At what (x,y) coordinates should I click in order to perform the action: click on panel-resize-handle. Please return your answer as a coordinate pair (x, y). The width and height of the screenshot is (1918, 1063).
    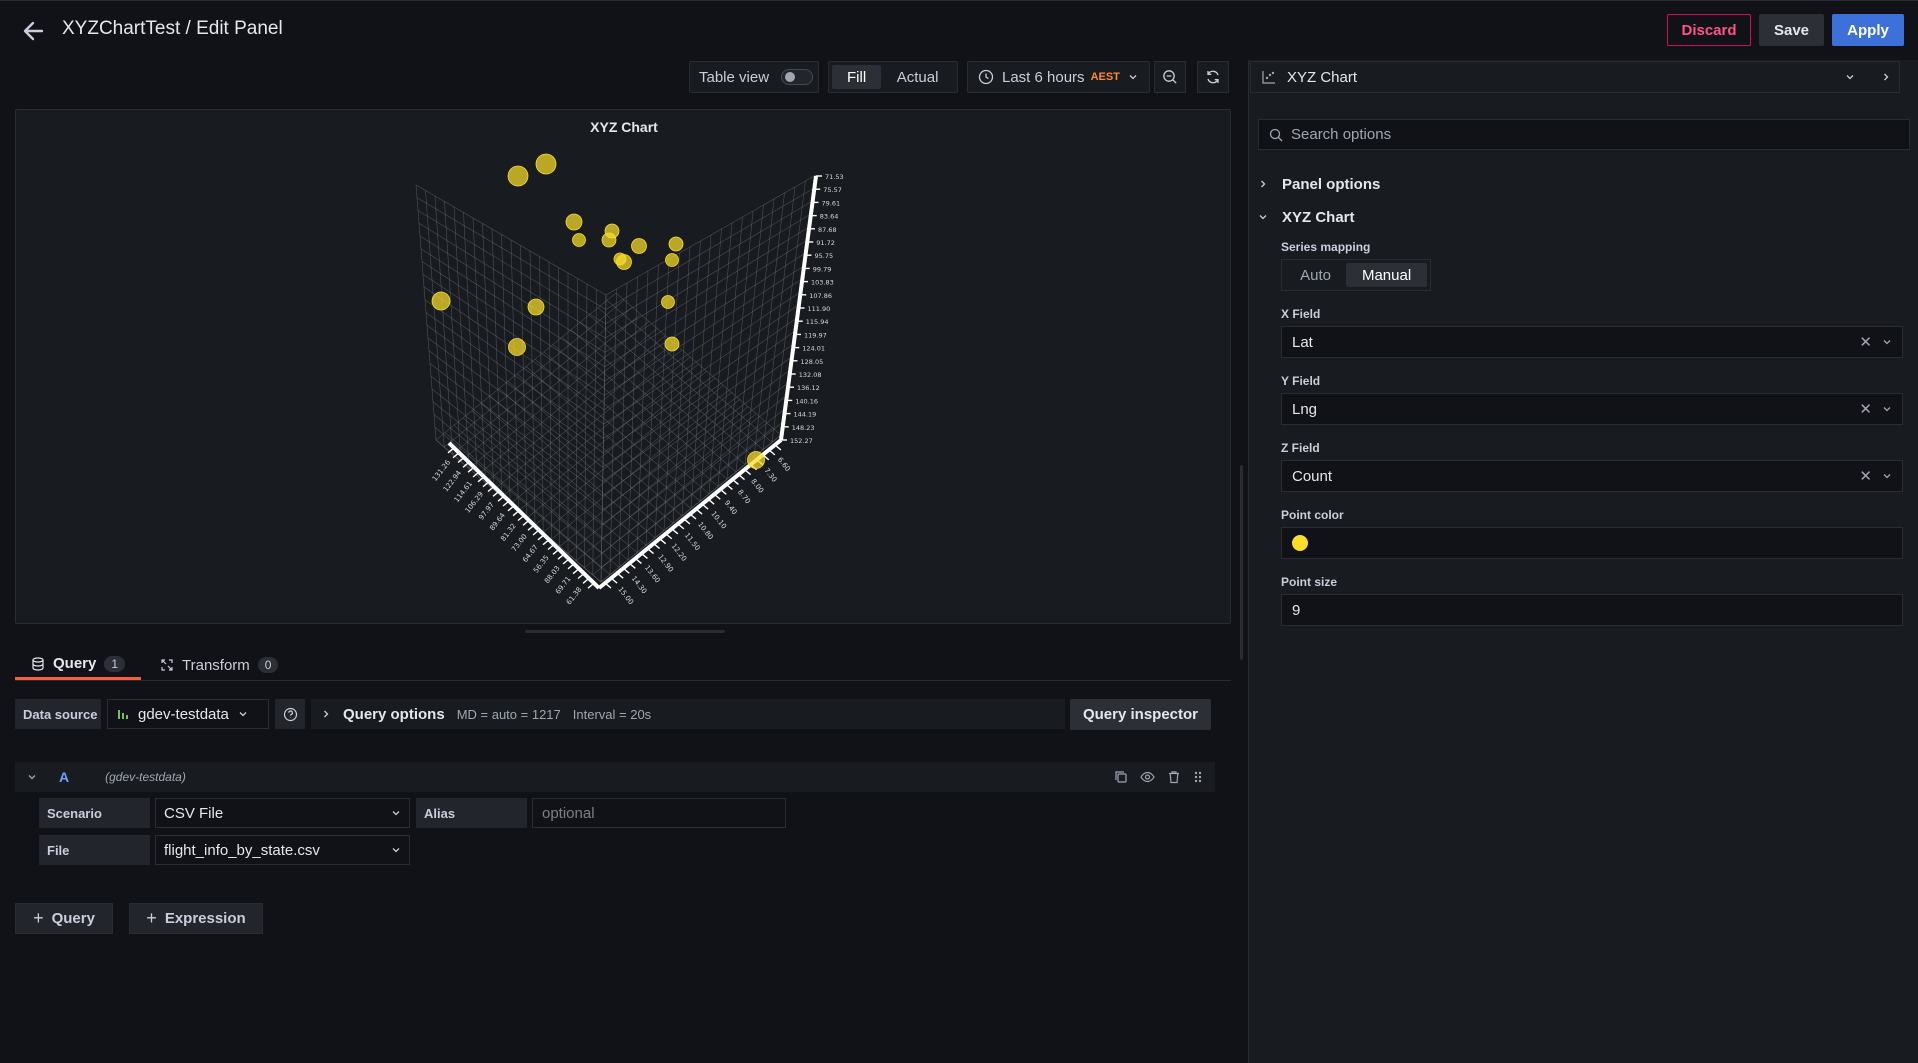
    Looking at the image, I should click on (625, 631).